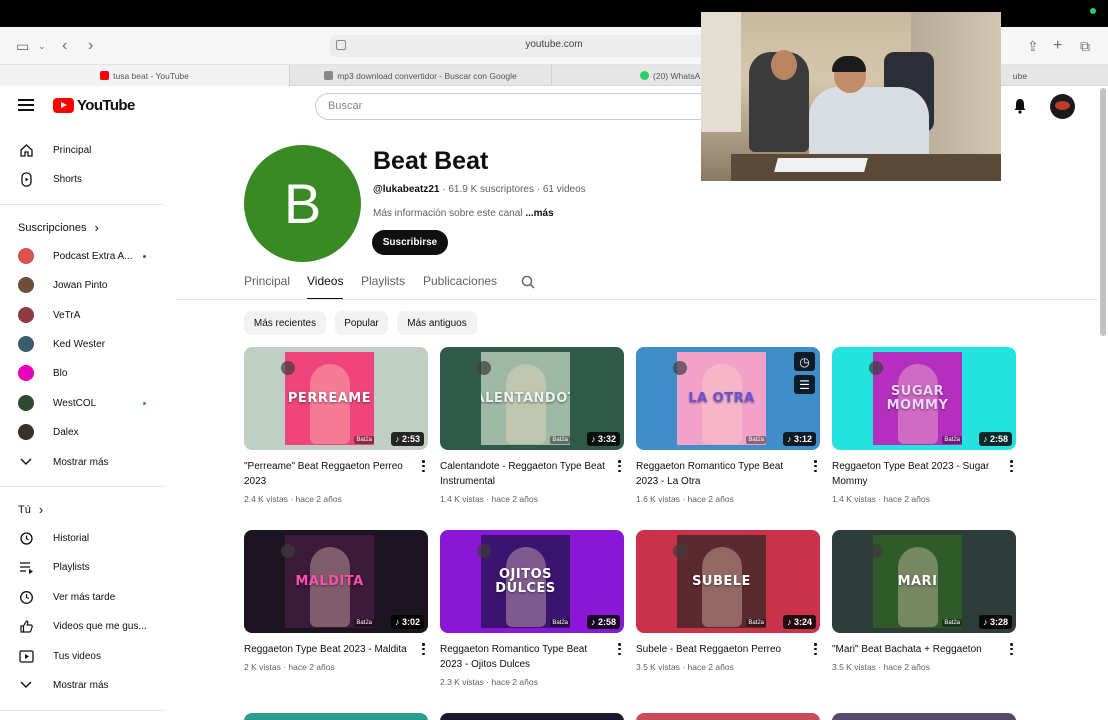 Image resolution: width=1108 pixels, height=720 pixels. Describe the element at coordinates (328, 474) in the screenshot. I see `video-title: "Perreame" Beat Reggaeton Perreo 2023` at that location.